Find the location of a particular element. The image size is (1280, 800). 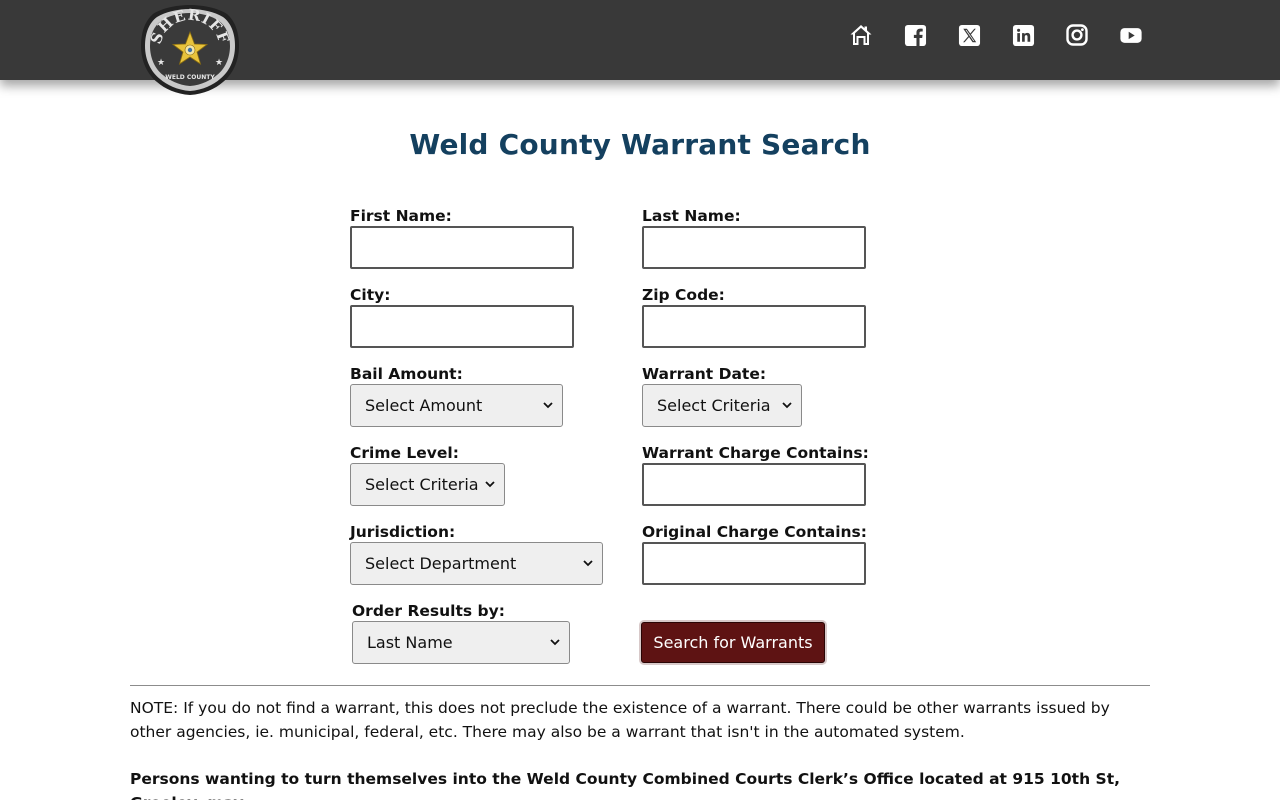

zip-code-label: Zip Code: is located at coordinates (683, 295).